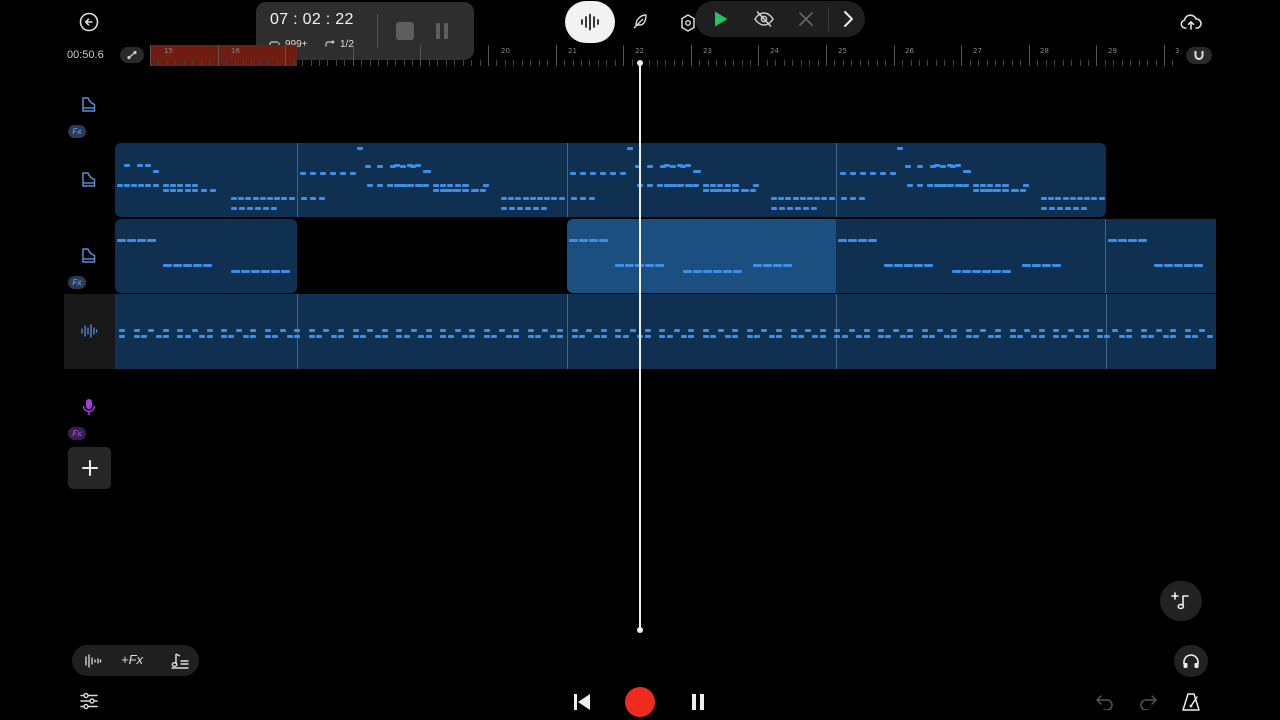 The width and height of the screenshot is (1280, 720). What do you see at coordinates (1191, 702) in the screenshot?
I see `metronome-button` at bounding box center [1191, 702].